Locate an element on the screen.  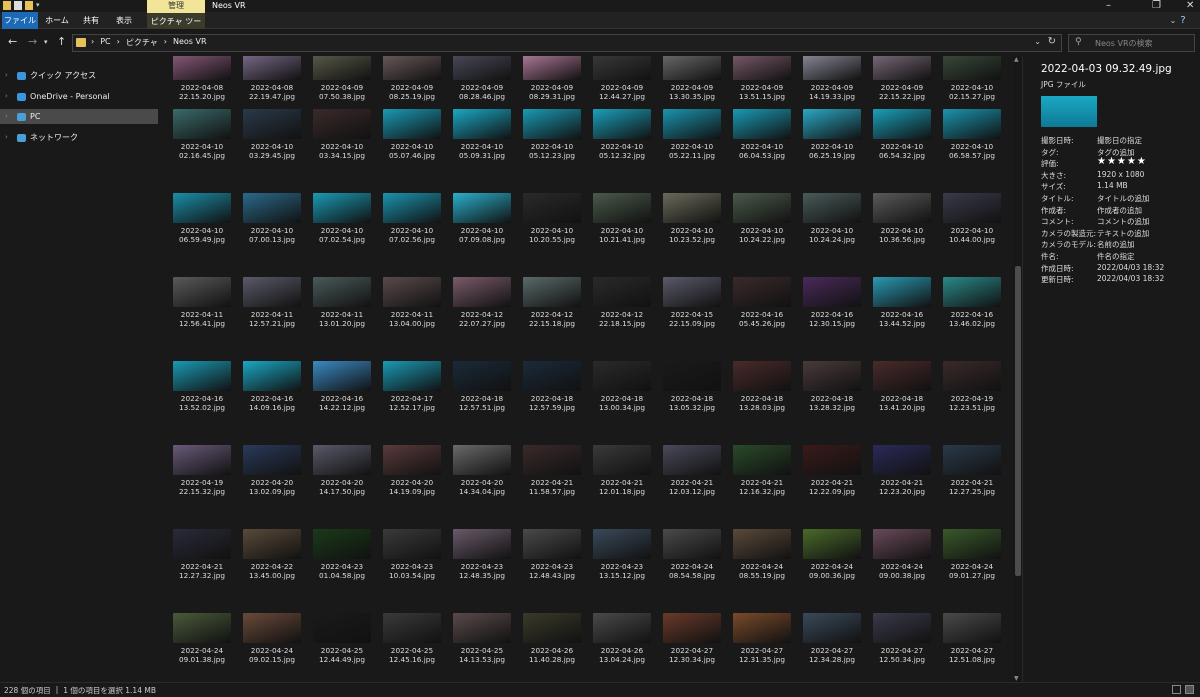
file-tile: 2022-04-24 08.55.19.jpg is located at coordinates (762, 555).